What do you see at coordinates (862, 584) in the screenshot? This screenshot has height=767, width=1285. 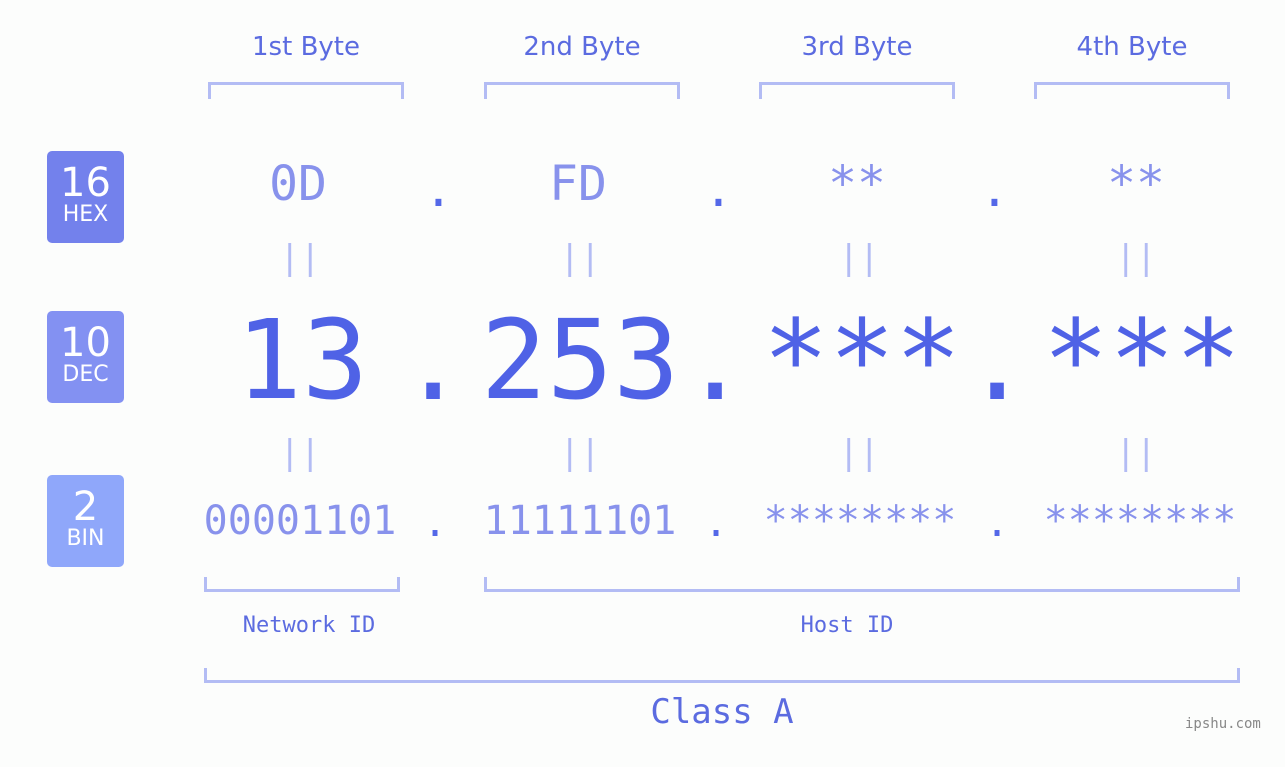 I see `host-id-bracket` at bounding box center [862, 584].